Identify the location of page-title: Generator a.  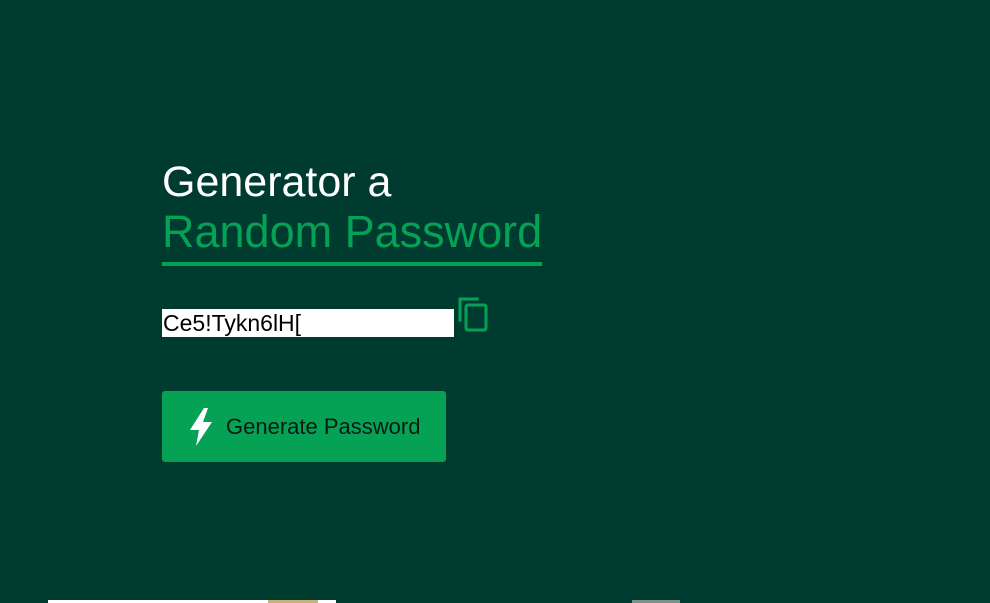
(277, 182).